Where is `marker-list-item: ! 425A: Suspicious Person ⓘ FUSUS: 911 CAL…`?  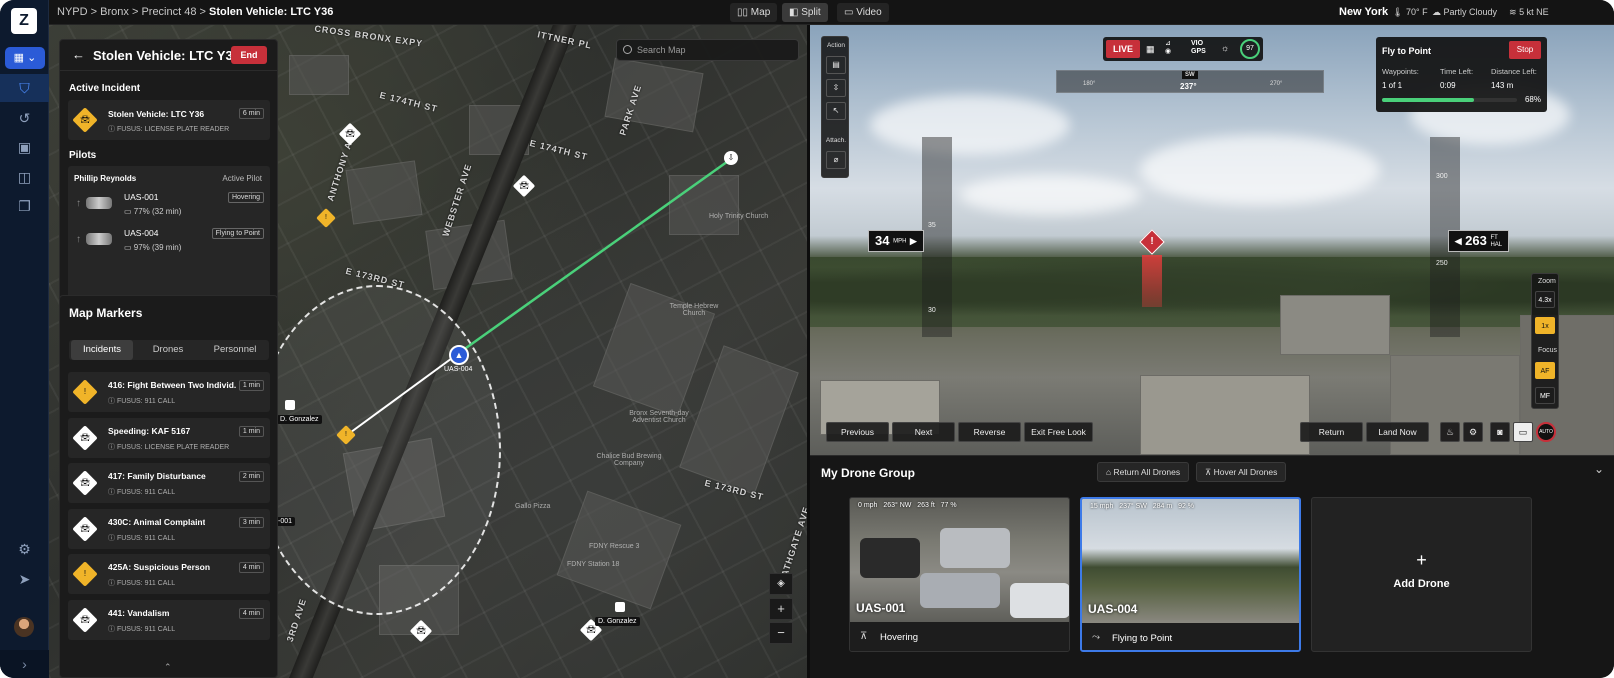
marker-list-item: ! 425A: Suspicious Person ⓘ FUSUS: 911 CAL… is located at coordinates (169, 574).